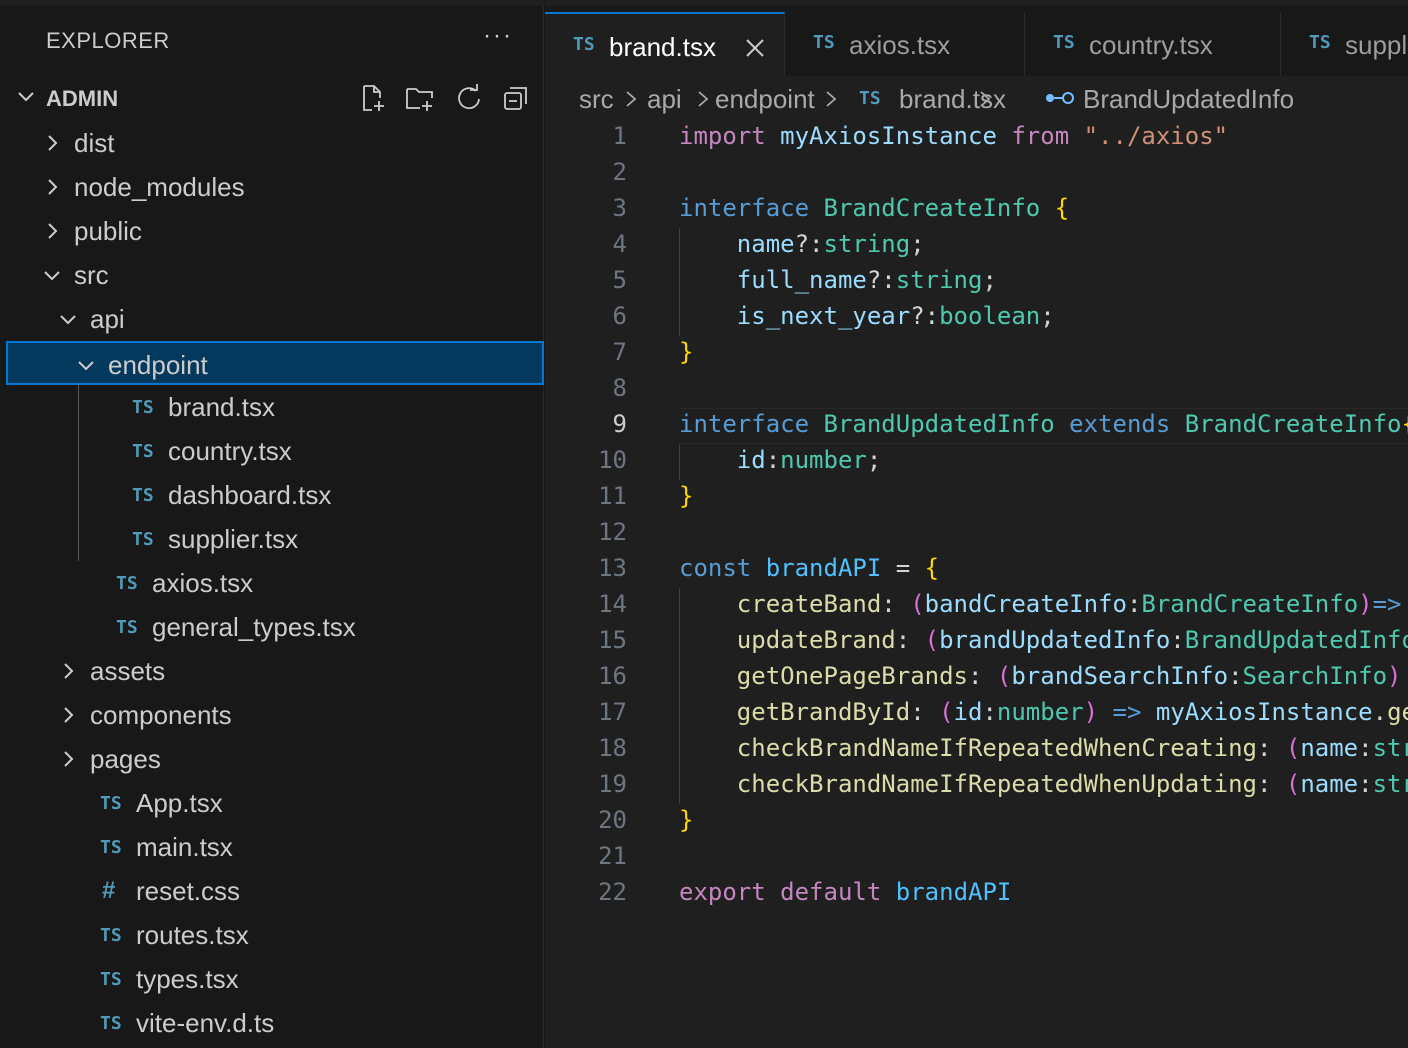  What do you see at coordinates (275, 143) in the screenshot?
I see `tree-folder-dist: dist` at bounding box center [275, 143].